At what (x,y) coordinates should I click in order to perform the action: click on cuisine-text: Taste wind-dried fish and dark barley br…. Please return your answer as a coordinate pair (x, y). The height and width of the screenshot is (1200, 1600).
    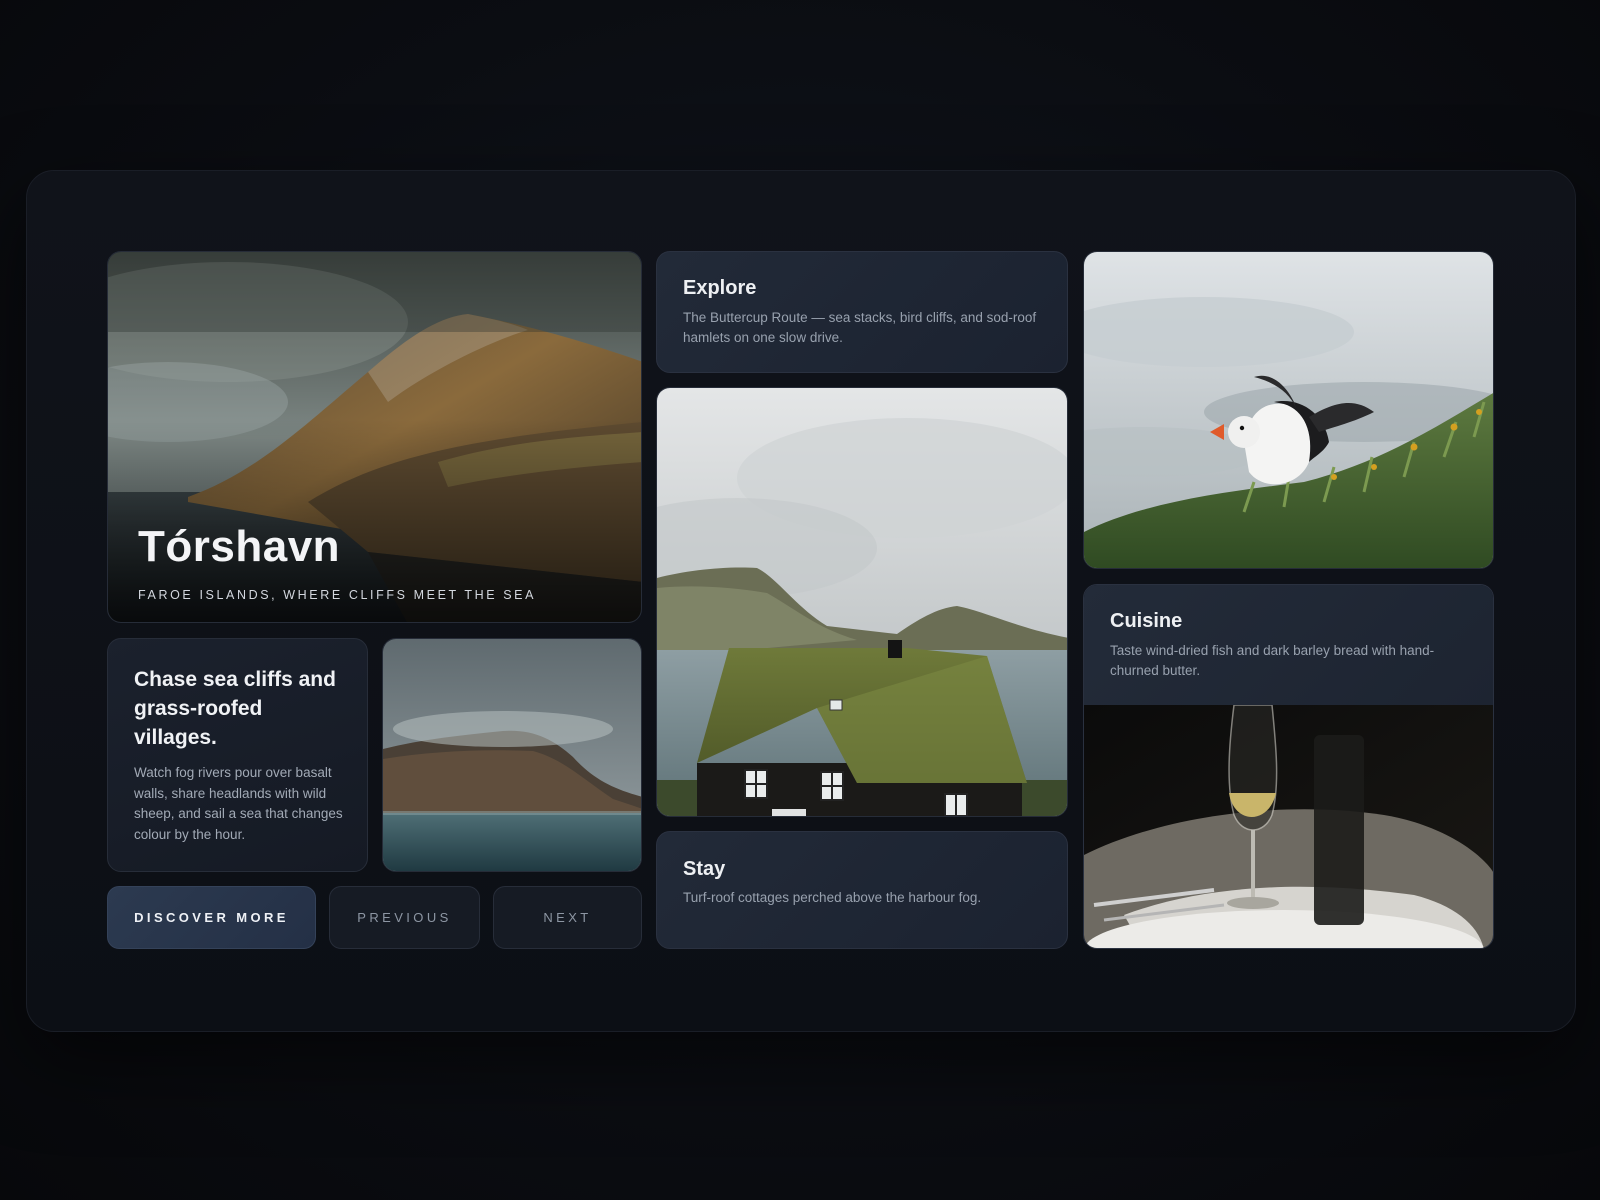
    Looking at the image, I should click on (1272, 660).